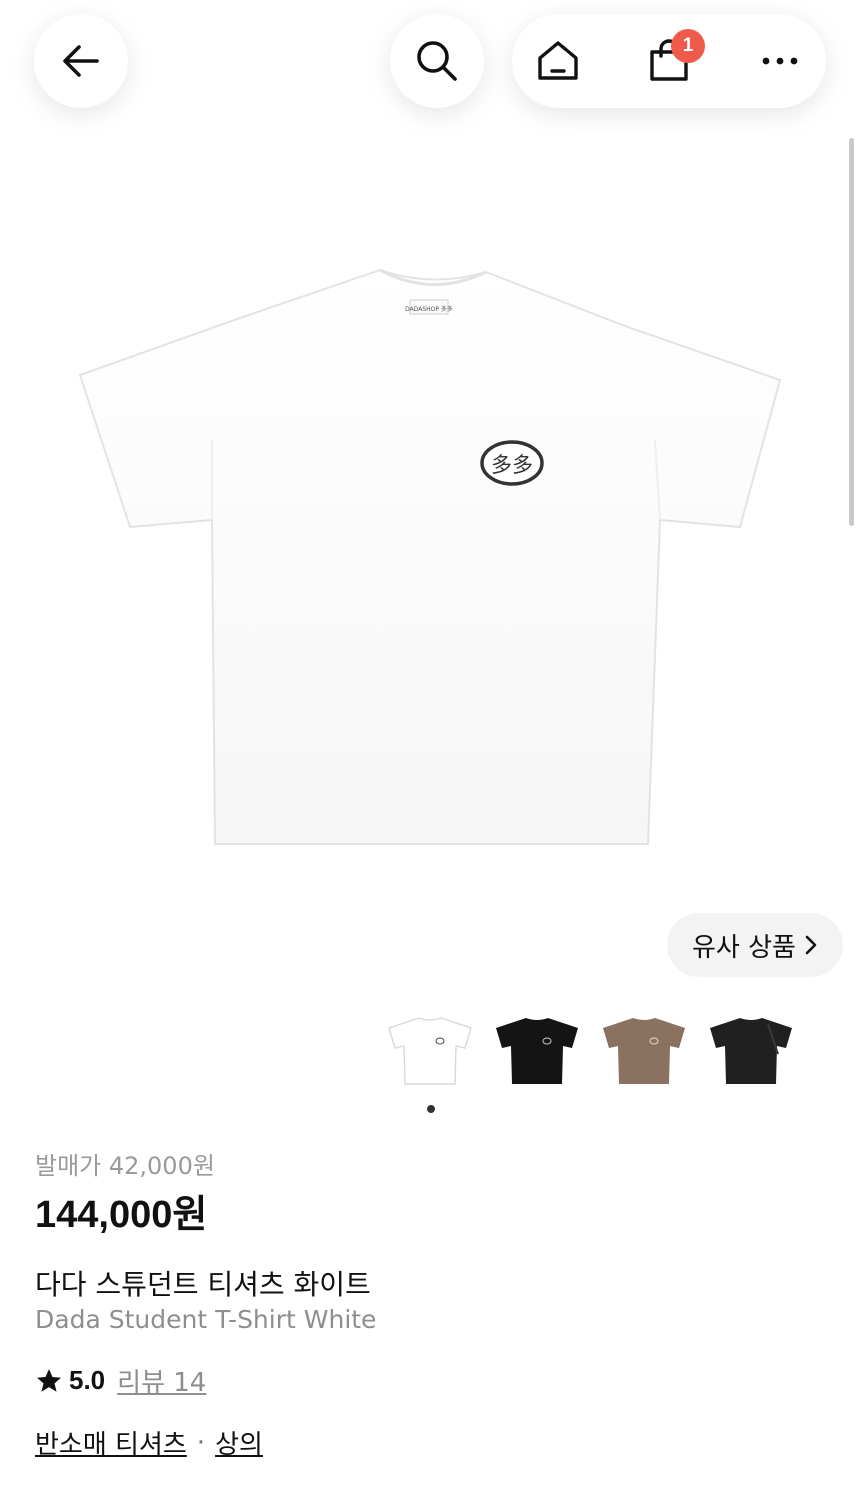  I want to click on rating-value: 5.0, so click(87, 1380).